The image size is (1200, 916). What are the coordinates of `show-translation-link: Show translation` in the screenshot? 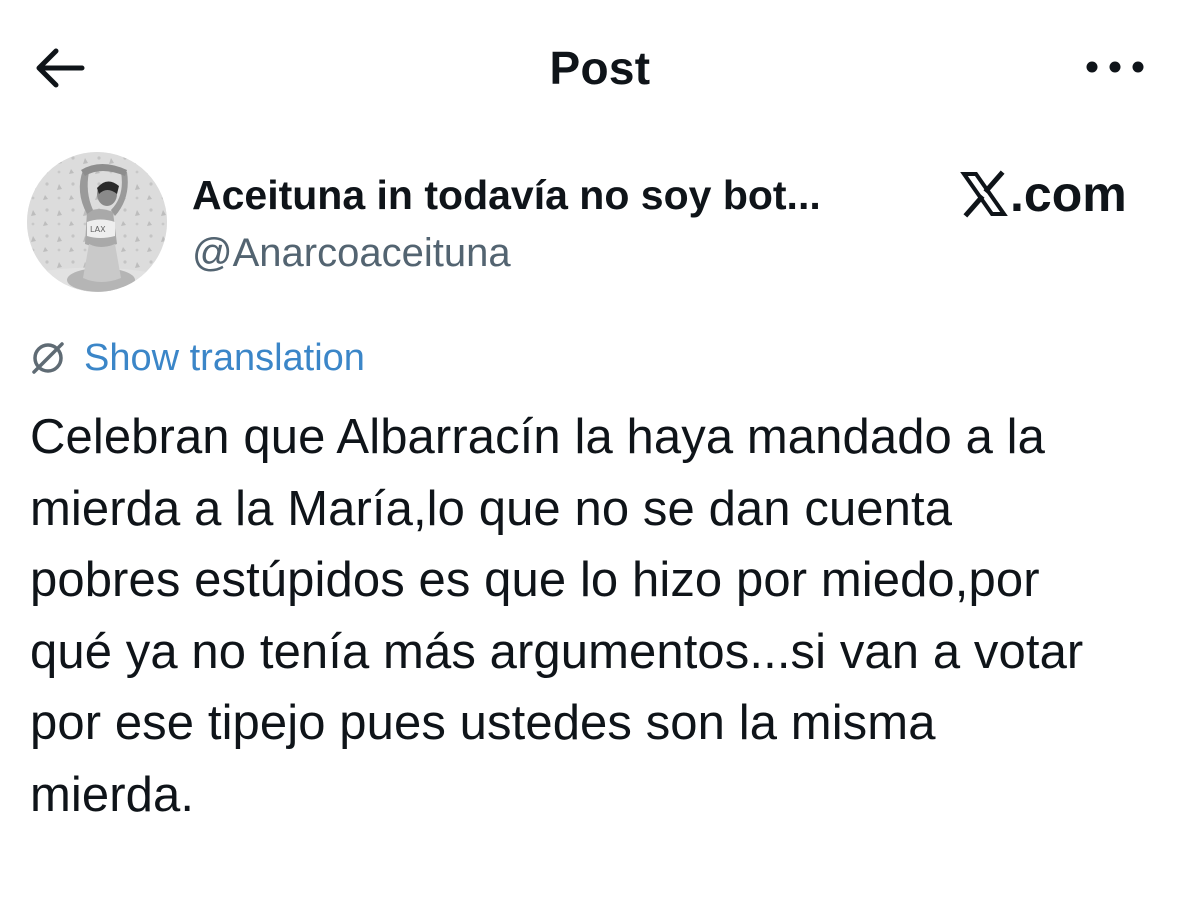 It's located at (197, 358).